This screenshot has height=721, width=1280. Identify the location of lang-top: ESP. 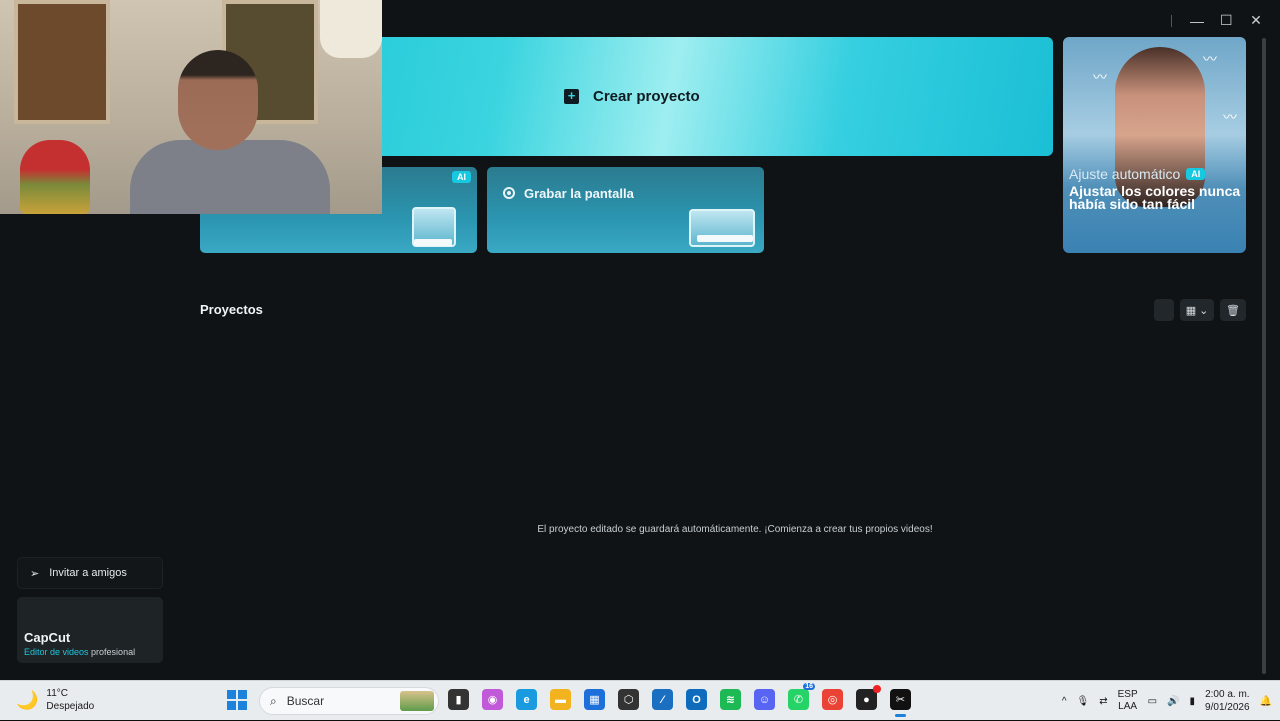
(1127, 694).